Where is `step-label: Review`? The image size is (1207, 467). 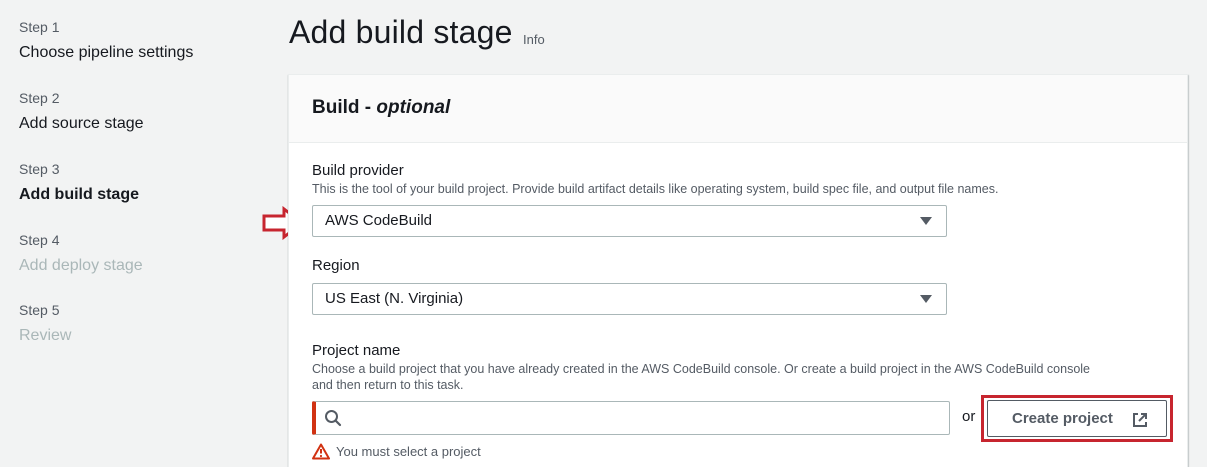
step-label: Review is located at coordinates (45, 335).